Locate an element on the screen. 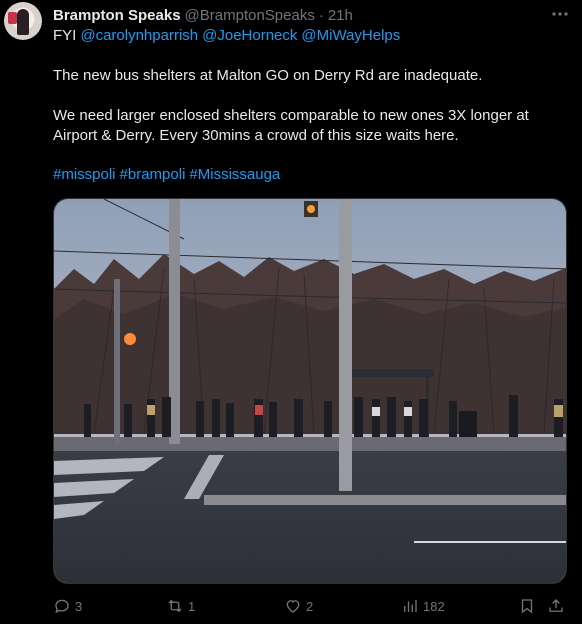 The height and width of the screenshot is (624, 582). mention-link: @MiWayHelps is located at coordinates (350, 35).